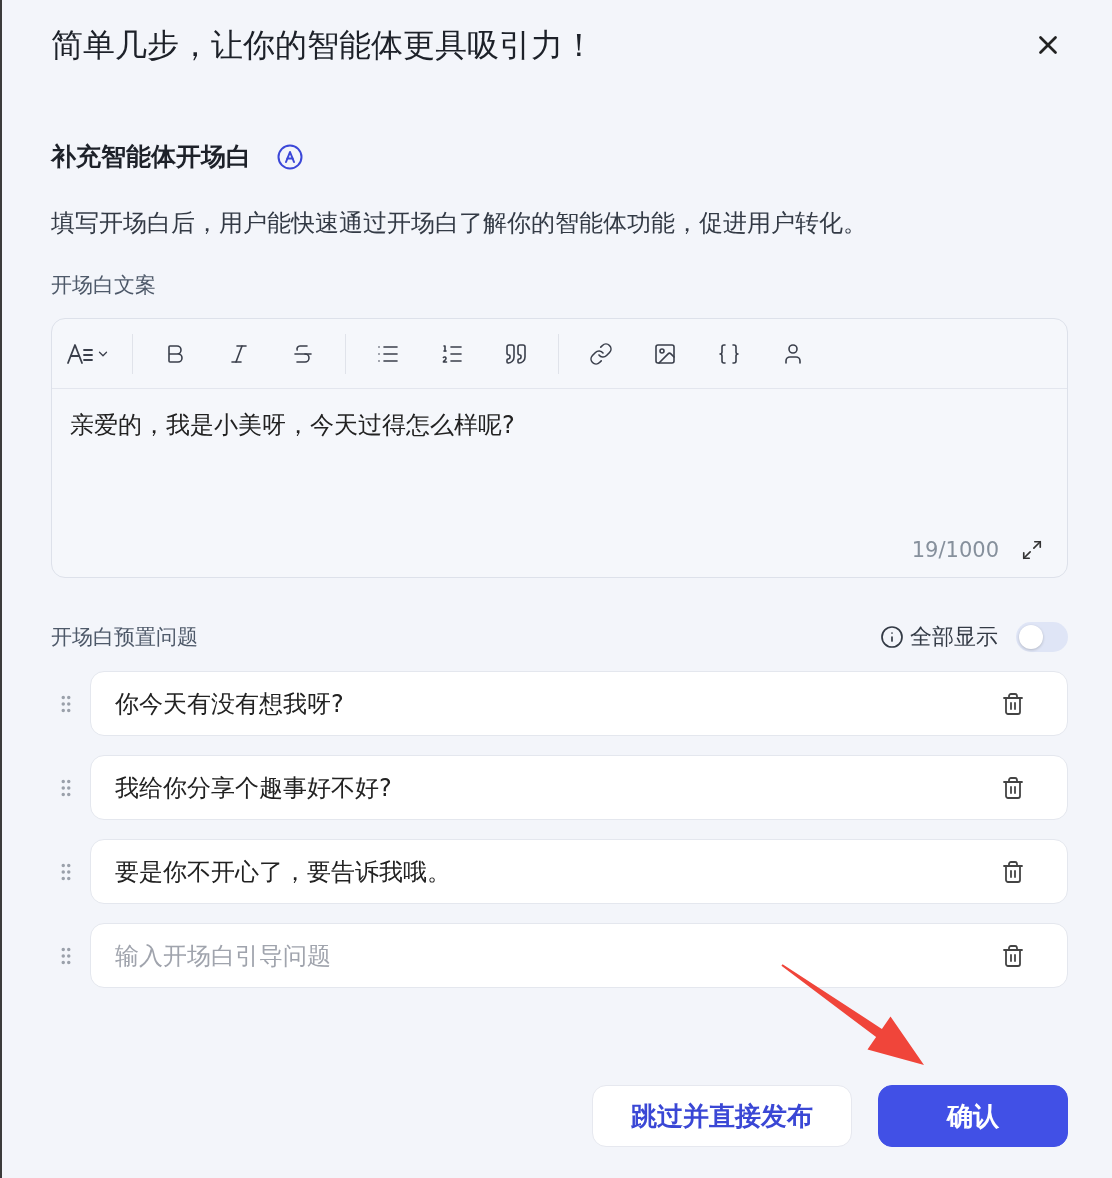 Image resolution: width=1112 pixels, height=1178 pixels. What do you see at coordinates (516, 353) in the screenshot?
I see `quote-icon` at bounding box center [516, 353].